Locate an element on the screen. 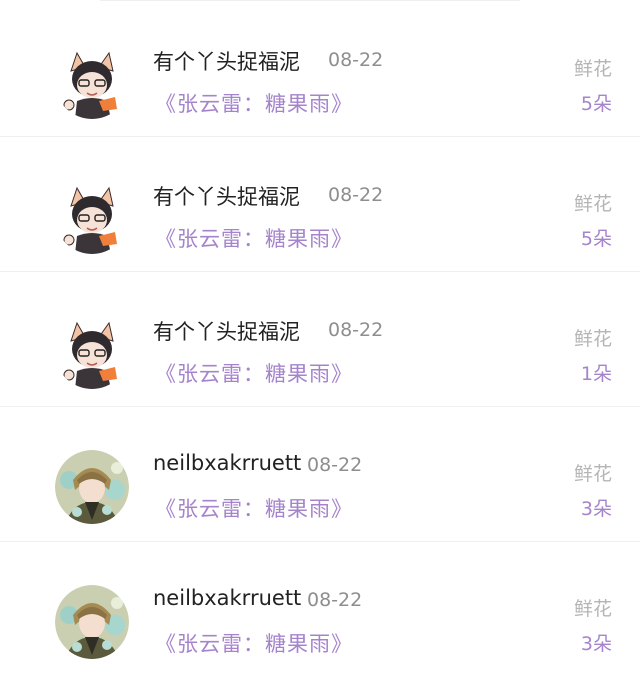 The width and height of the screenshot is (640, 679). top-divider is located at coordinates (310, 0).